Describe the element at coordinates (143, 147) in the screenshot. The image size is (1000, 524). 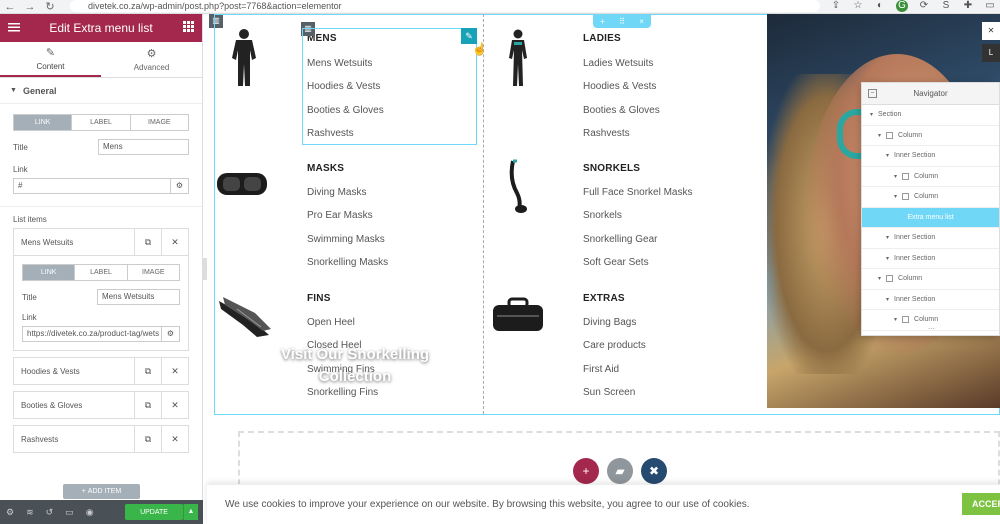
I see `title-input: Mens` at that location.